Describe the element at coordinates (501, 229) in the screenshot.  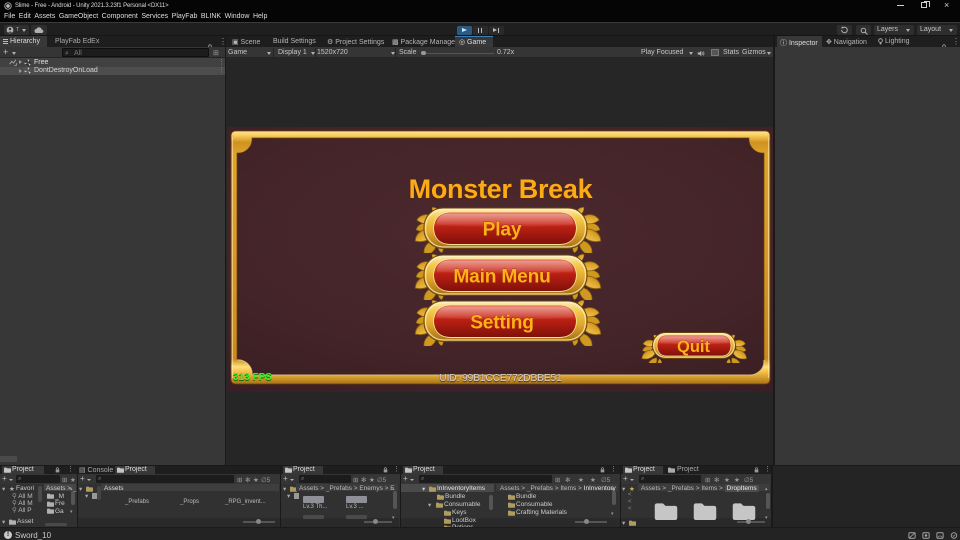
I see `svg-text: Play` at that location.